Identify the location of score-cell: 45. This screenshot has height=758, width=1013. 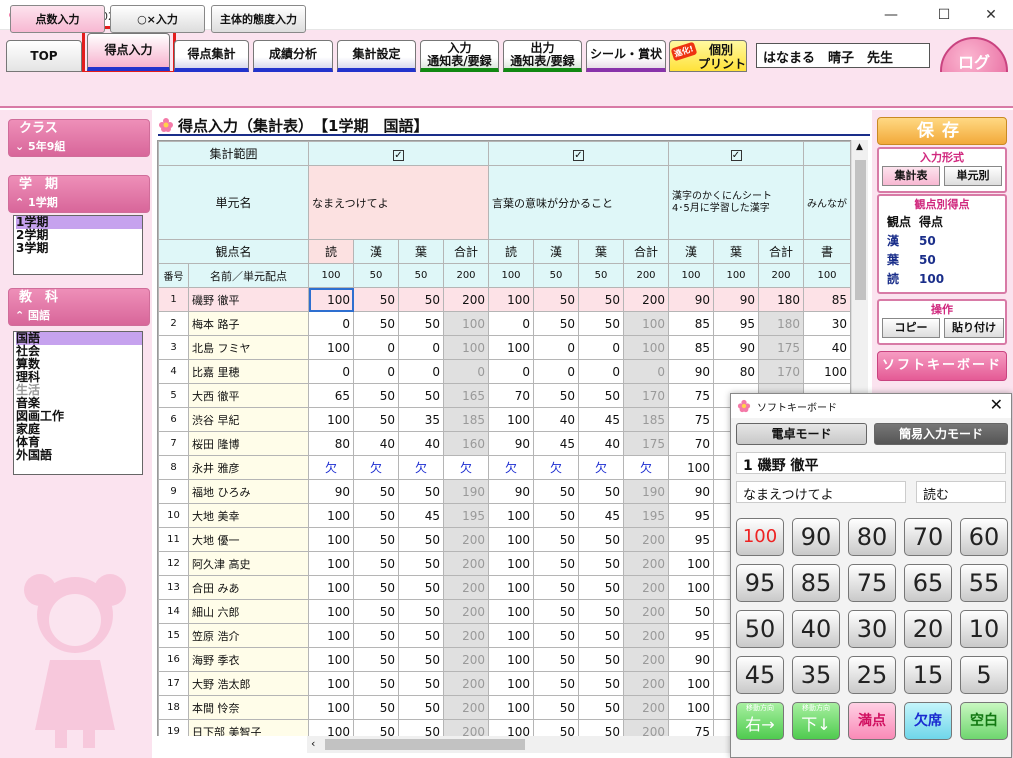
(556, 443).